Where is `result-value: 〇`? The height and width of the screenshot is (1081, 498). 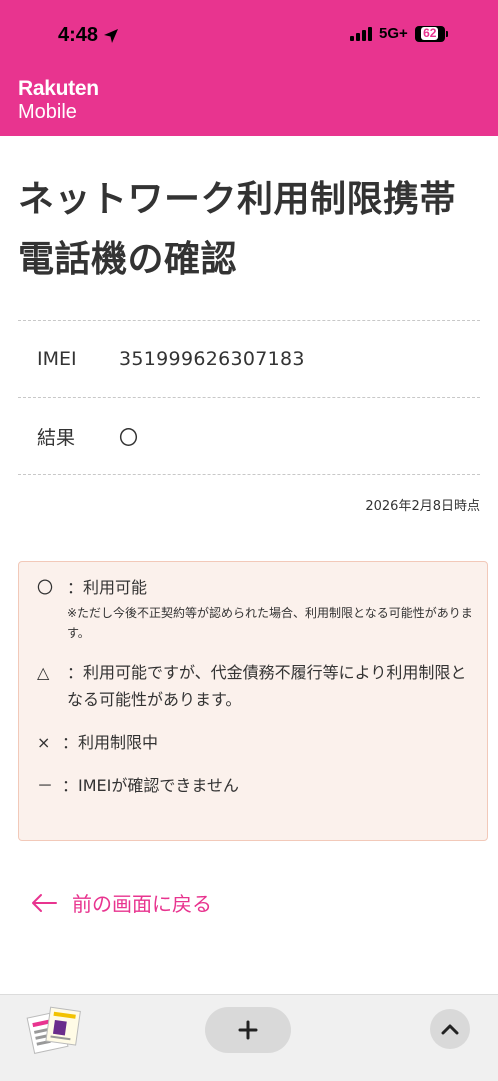
result-value: 〇 is located at coordinates (129, 437).